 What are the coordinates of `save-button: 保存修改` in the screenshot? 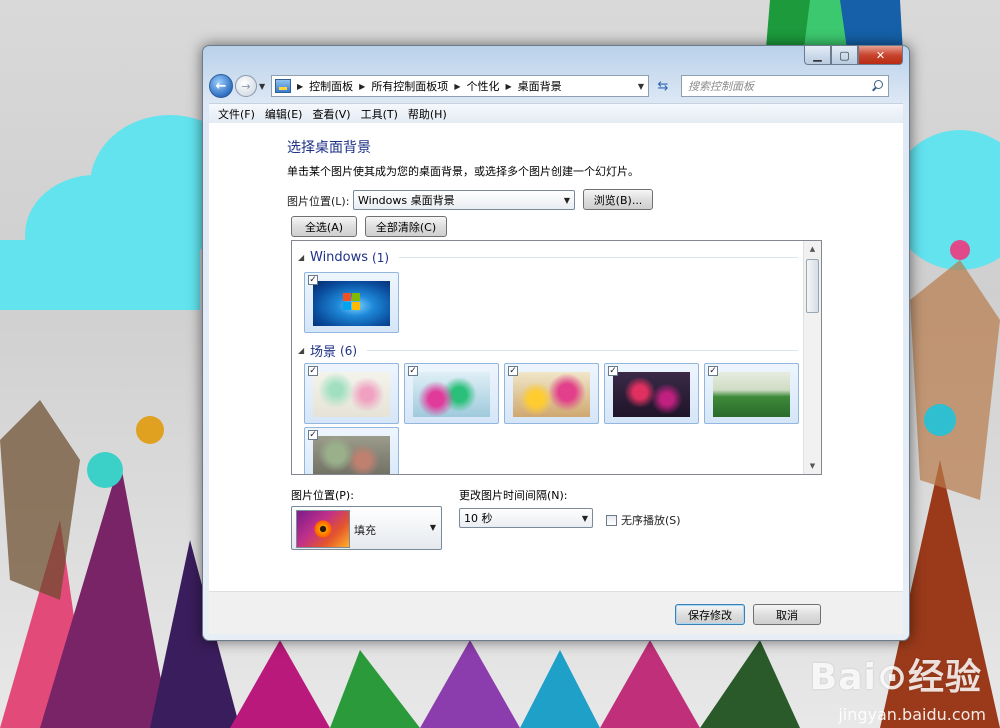 It's located at (710, 614).